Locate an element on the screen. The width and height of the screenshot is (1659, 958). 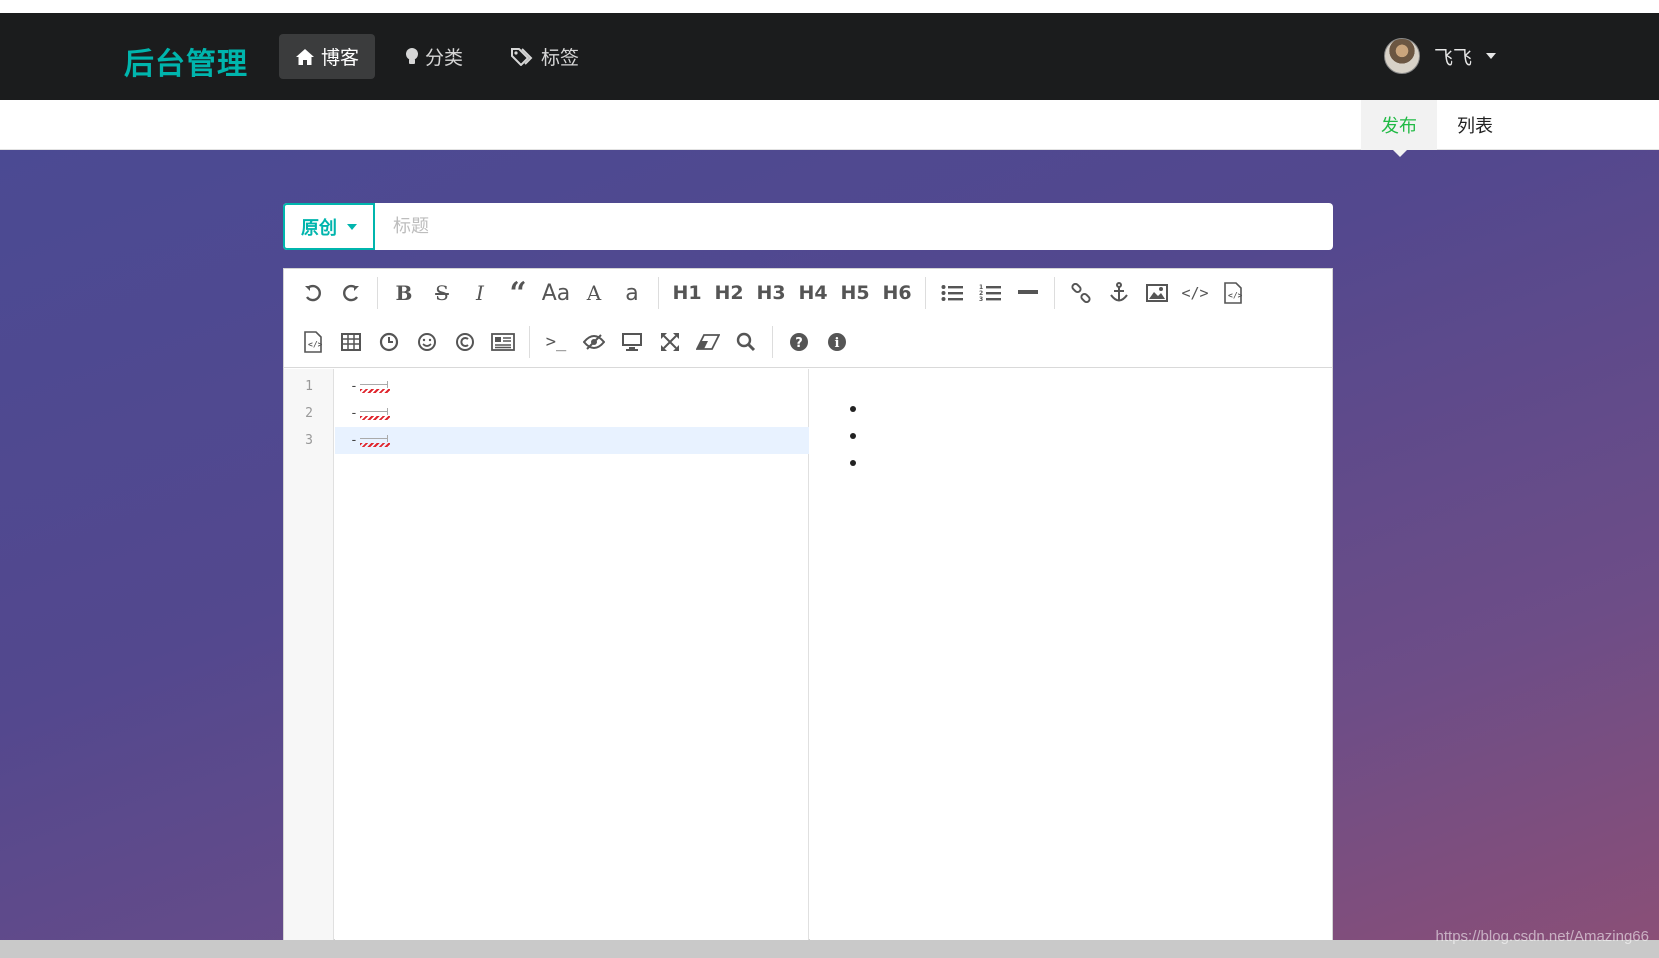
code-icon: </> is located at coordinates (1195, 293).